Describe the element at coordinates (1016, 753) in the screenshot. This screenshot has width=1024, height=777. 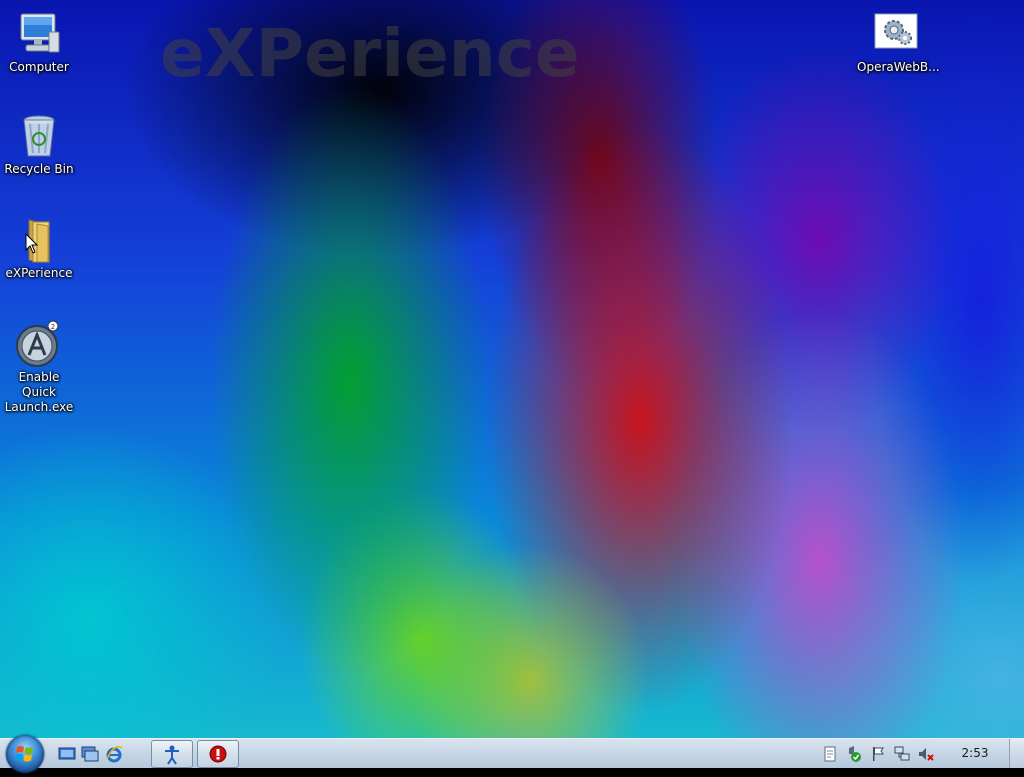
I see `show-desktop-button` at that location.